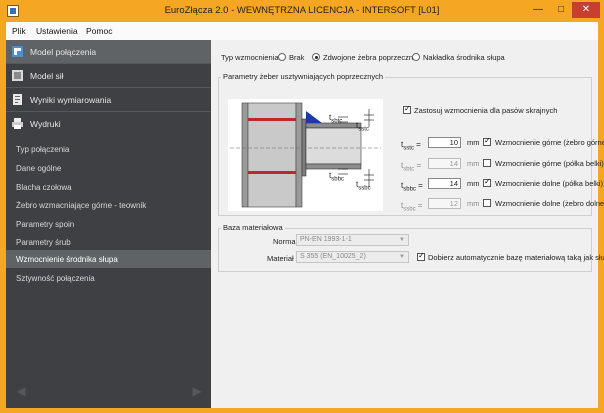  What do you see at coordinates (39, 168) in the screenshot?
I see `sub-label: Dane ogólne` at bounding box center [39, 168].